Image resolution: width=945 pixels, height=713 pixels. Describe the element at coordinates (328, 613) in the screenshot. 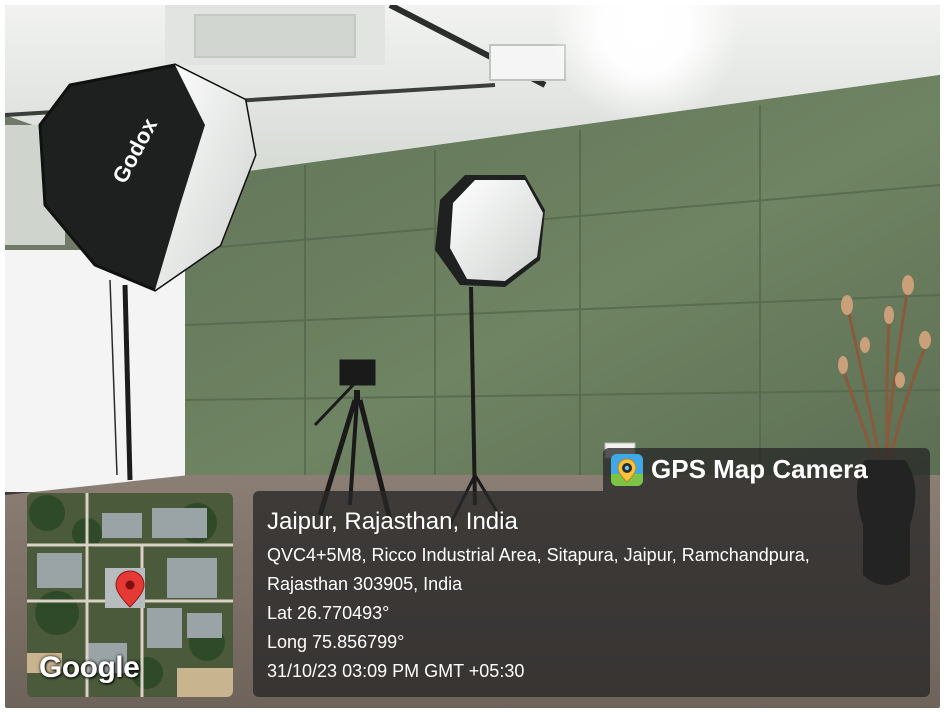

I see `latitude-text: Lat 26.770493°` at that location.